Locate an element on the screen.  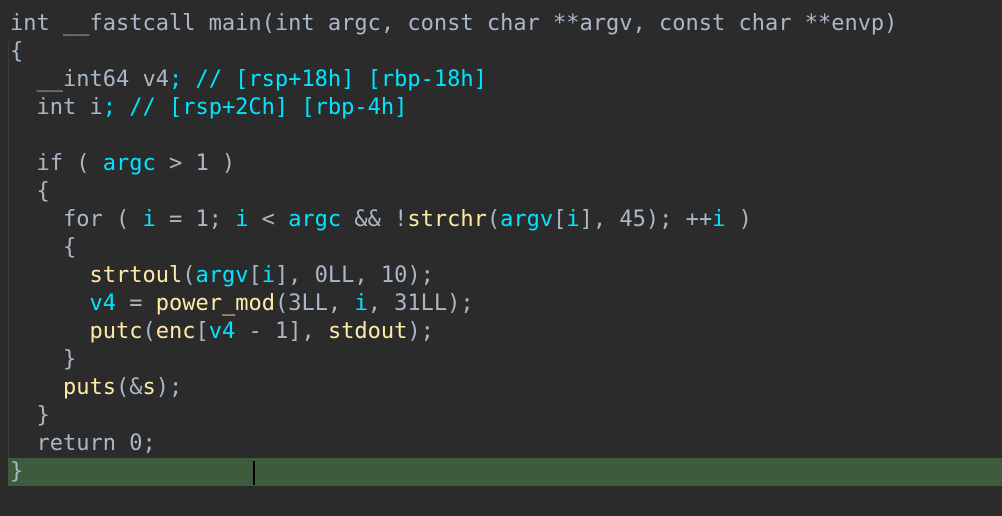
code-line-text: v4 = power_mod(3LL, i, 31LL); is located at coordinates (242, 304).